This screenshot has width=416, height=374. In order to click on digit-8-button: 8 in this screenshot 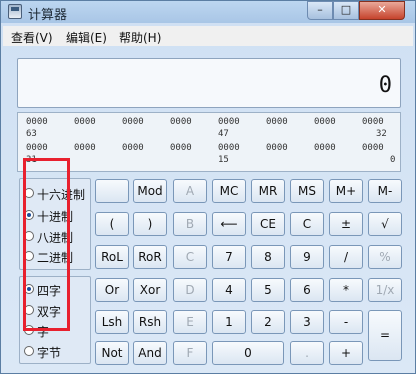, I will do `click(268, 257)`.